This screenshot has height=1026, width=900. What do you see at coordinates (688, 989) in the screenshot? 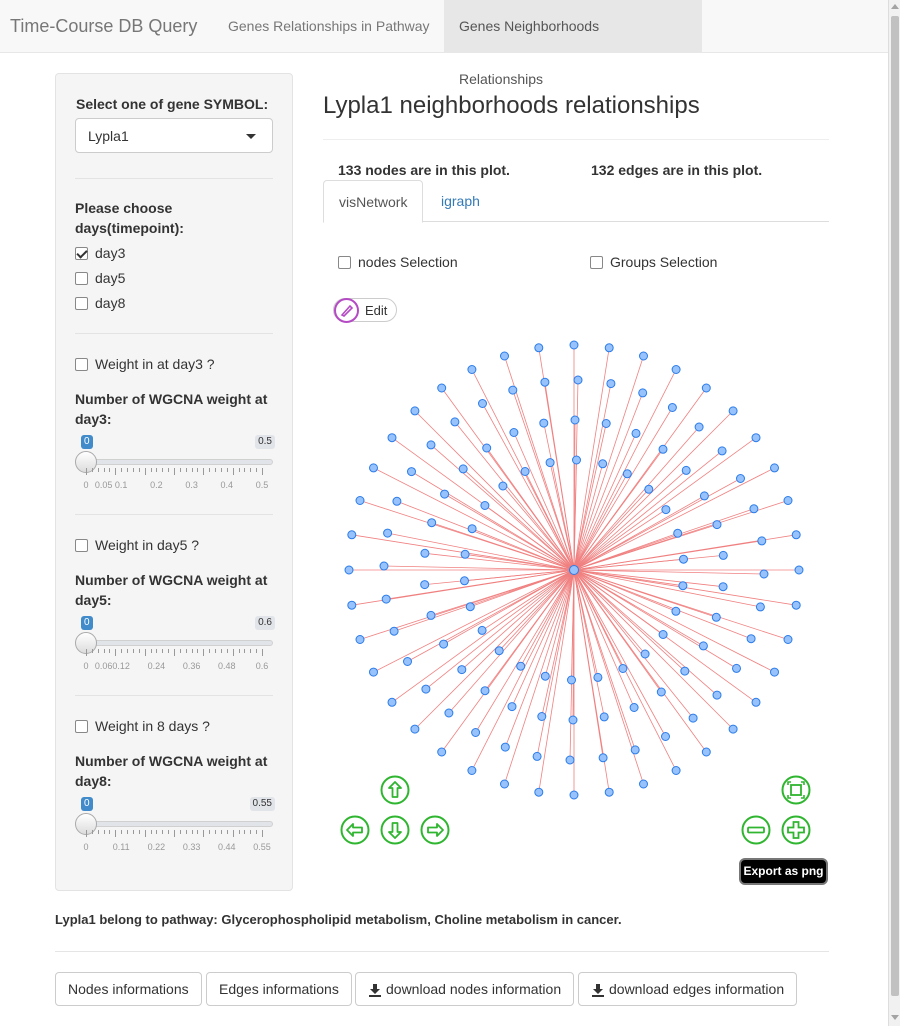
I see `download-edges-button: download edges information` at bounding box center [688, 989].